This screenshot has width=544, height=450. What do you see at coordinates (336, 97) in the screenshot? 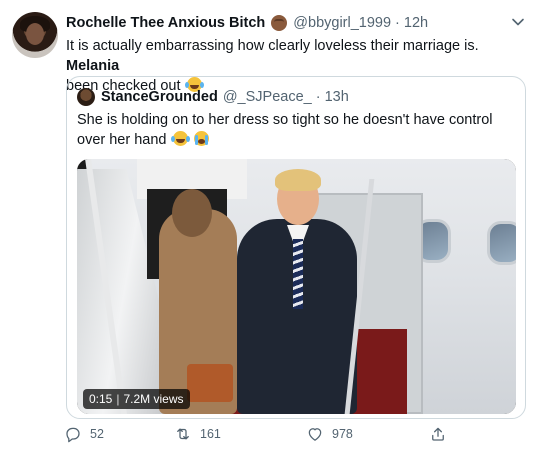
I see `quoted-timestamp: 13h` at bounding box center [336, 97].